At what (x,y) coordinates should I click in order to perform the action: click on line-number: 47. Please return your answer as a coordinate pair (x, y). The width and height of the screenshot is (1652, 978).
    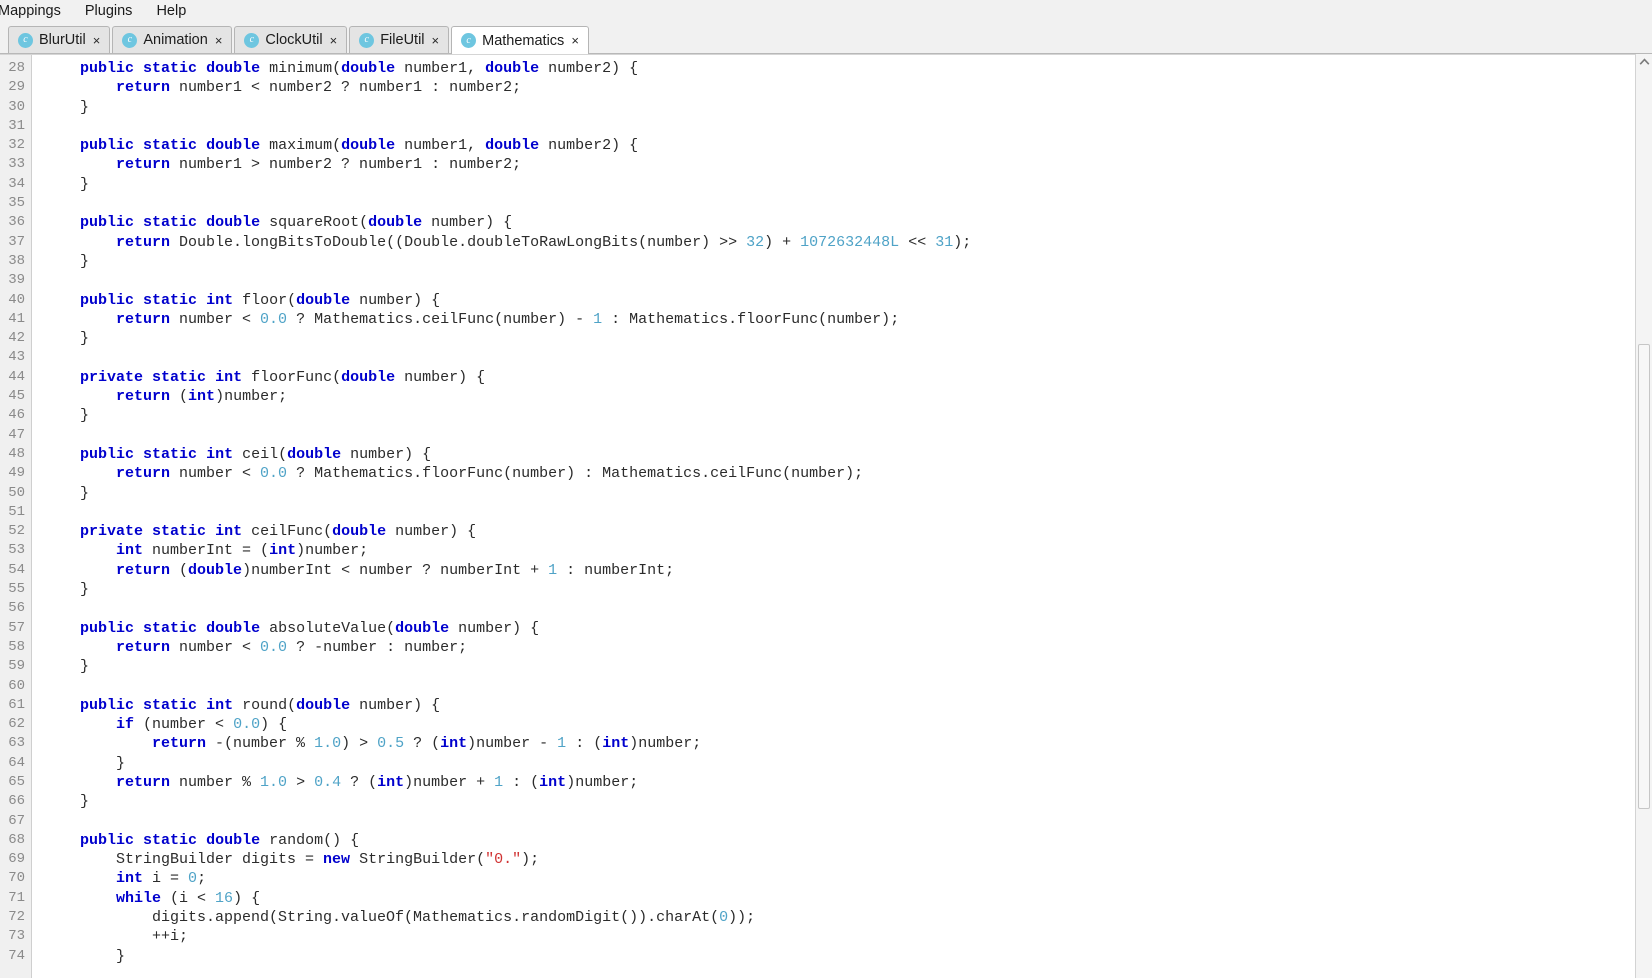
    Looking at the image, I should click on (16, 434).